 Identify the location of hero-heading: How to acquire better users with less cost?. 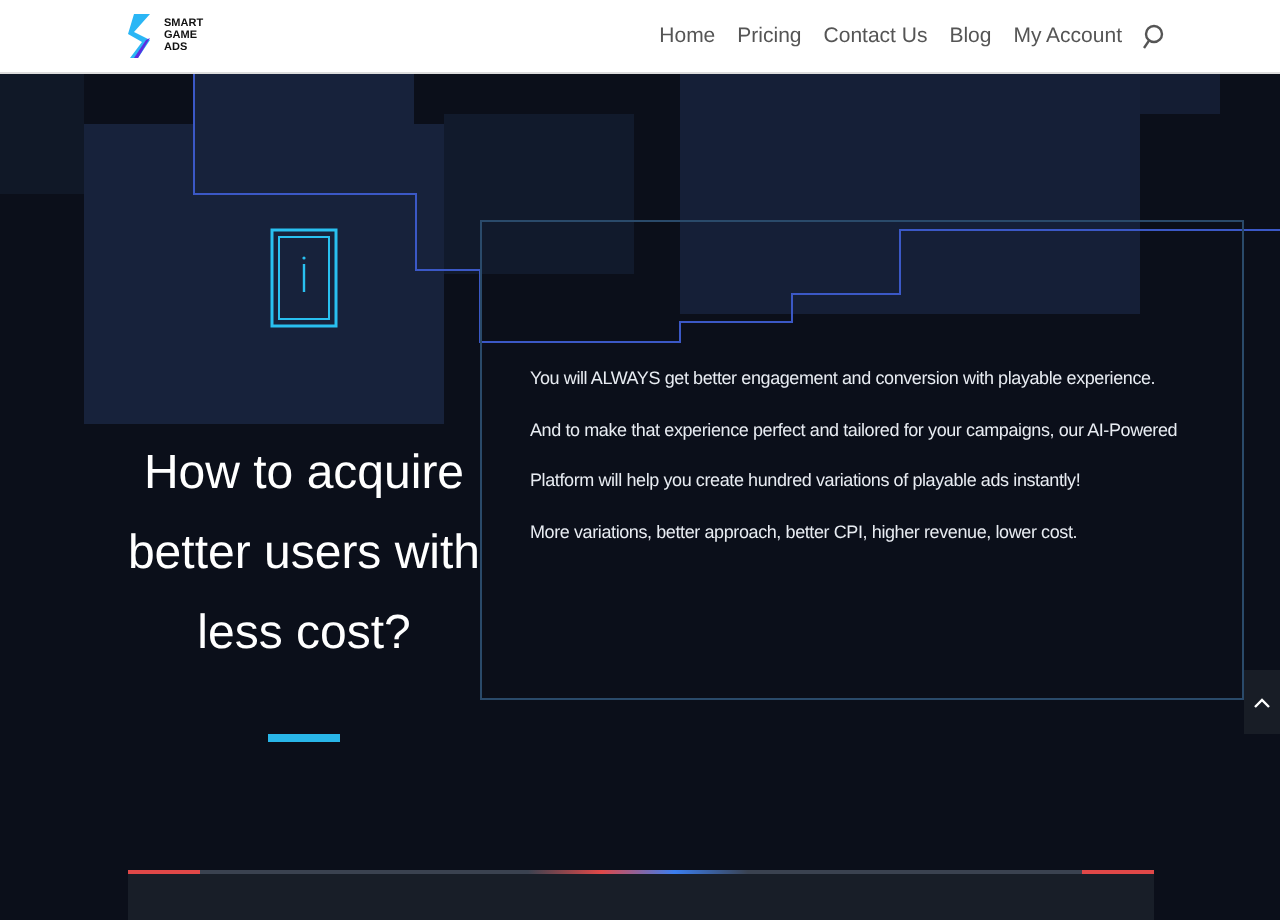
(304, 554).